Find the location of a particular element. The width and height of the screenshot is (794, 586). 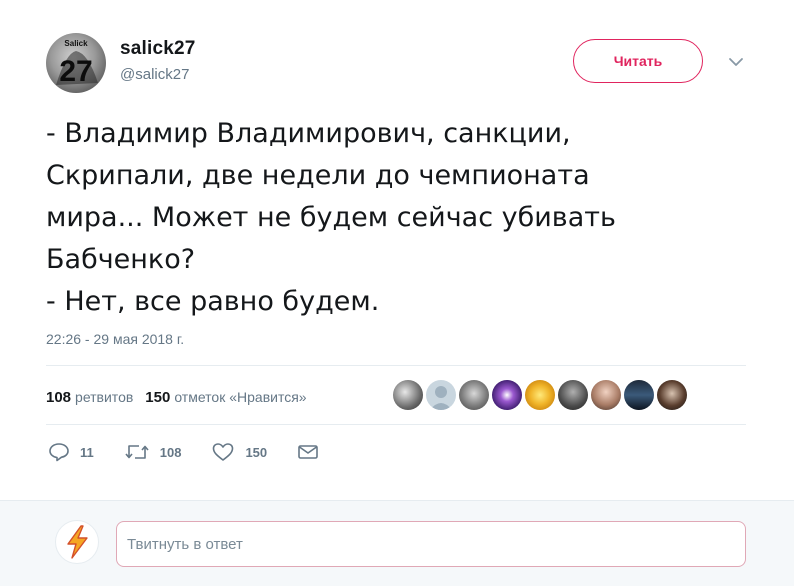

retweet-button: 108 is located at coordinates (153, 452).